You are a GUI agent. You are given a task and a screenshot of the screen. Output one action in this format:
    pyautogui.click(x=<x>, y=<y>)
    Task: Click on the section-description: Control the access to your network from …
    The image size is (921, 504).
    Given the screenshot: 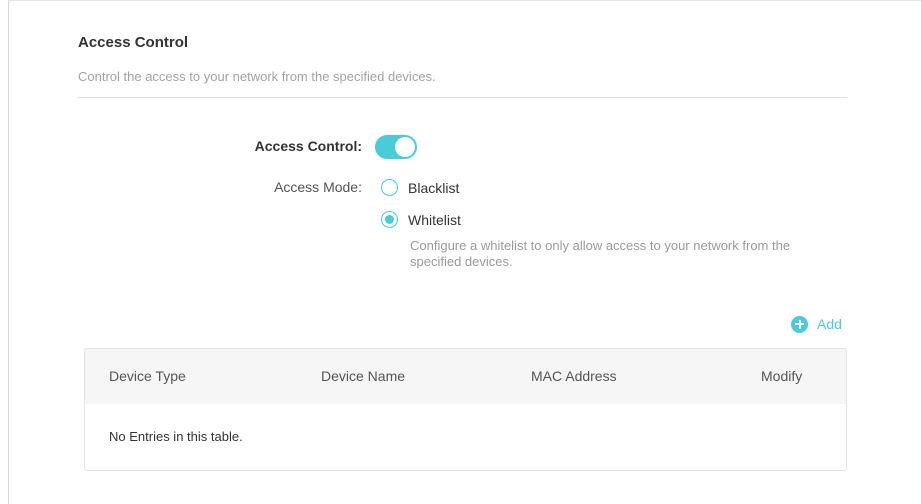 What is the action you would take?
    pyautogui.click(x=257, y=76)
    